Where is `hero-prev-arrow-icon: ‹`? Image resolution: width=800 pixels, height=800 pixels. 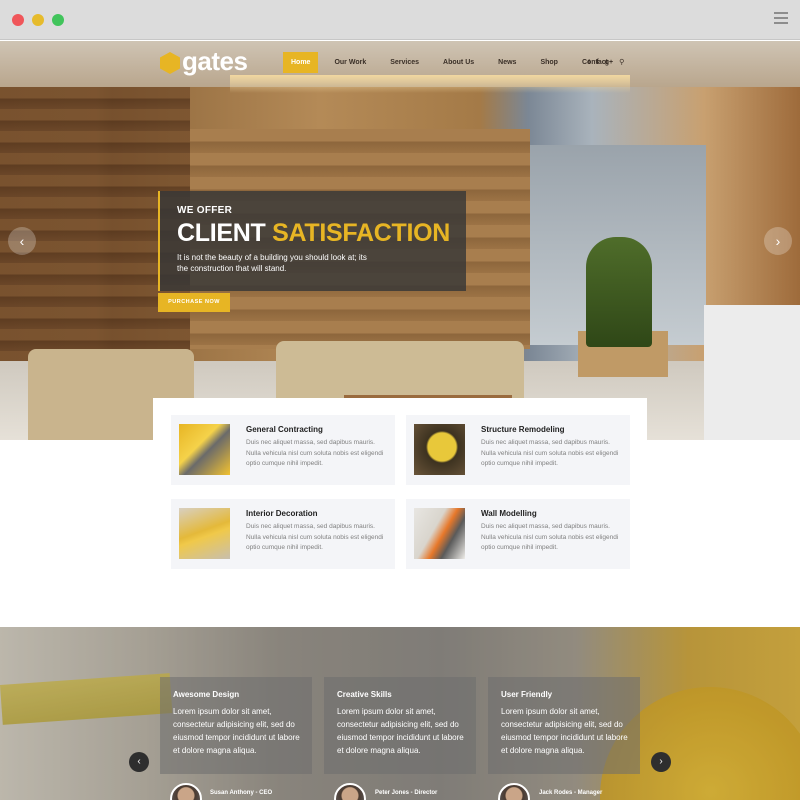
hero-prev-arrow-icon: ‹ is located at coordinates (22, 241).